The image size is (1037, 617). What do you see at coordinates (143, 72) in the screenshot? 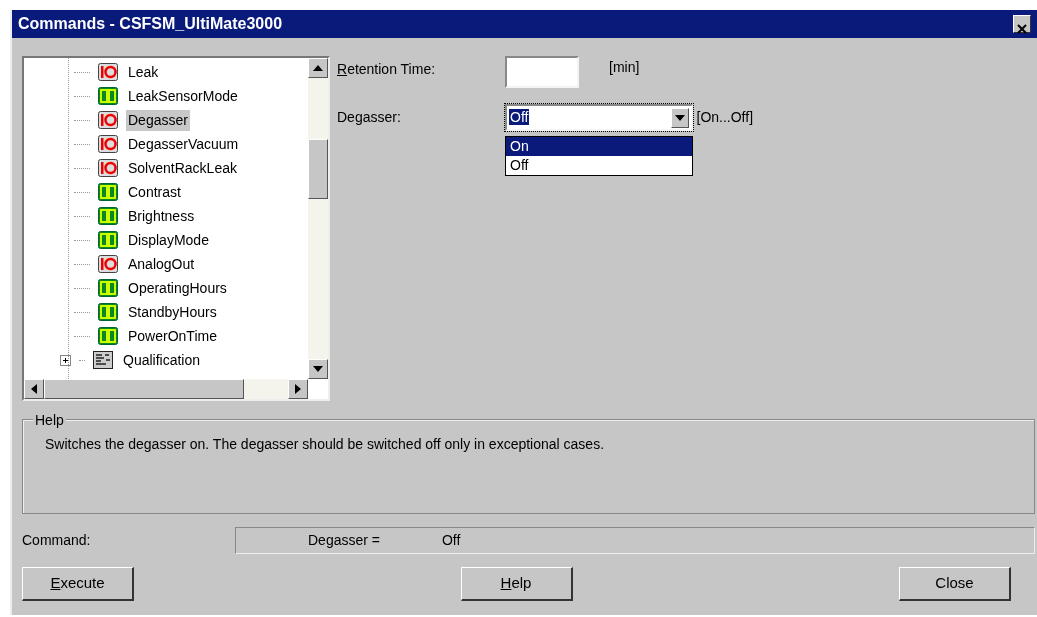
I see `tree-item: Leak` at bounding box center [143, 72].